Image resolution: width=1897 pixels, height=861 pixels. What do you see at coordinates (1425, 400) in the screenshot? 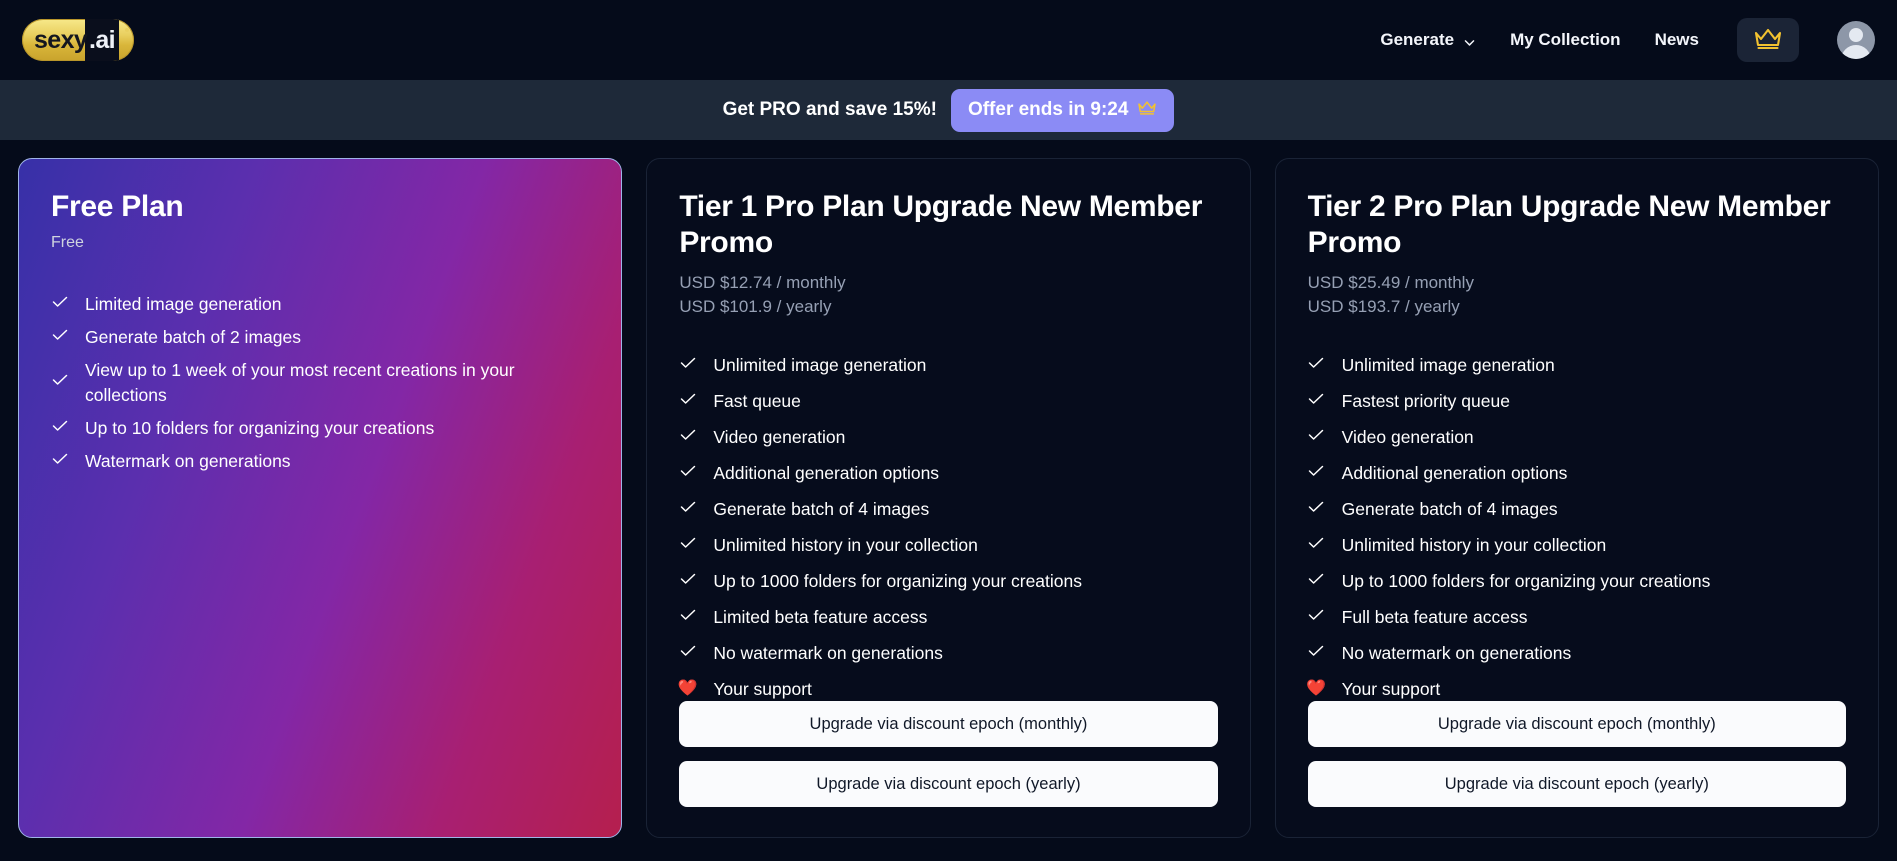
I see `feature-label: Fastest priority queue` at bounding box center [1425, 400].